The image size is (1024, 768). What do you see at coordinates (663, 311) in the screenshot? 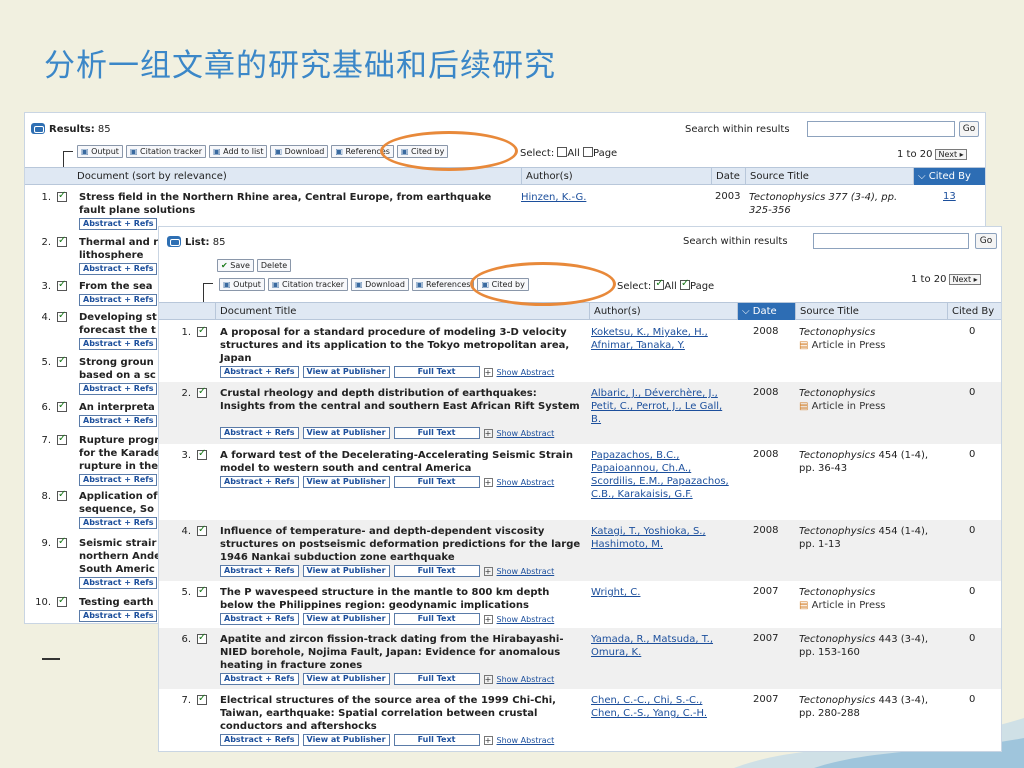
I see `col-authors: Author(s)` at bounding box center [663, 311].